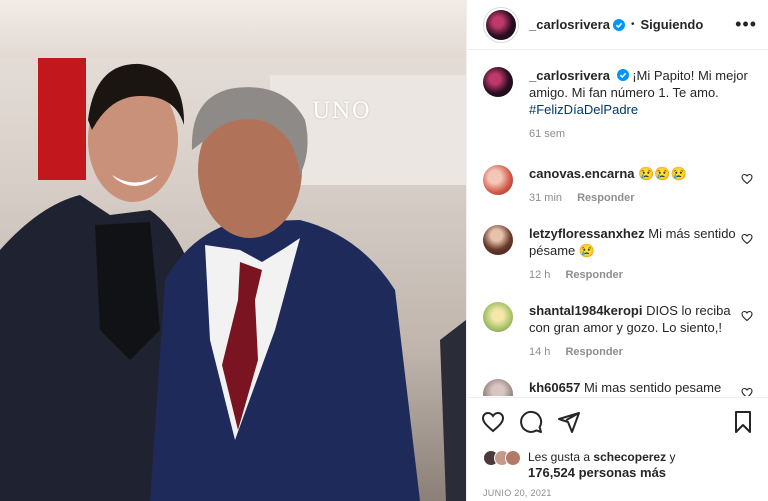 Image resolution: width=768 pixels, height=501 pixels. Describe the element at coordinates (539, 352) in the screenshot. I see `comment-time: 14 h` at that location.